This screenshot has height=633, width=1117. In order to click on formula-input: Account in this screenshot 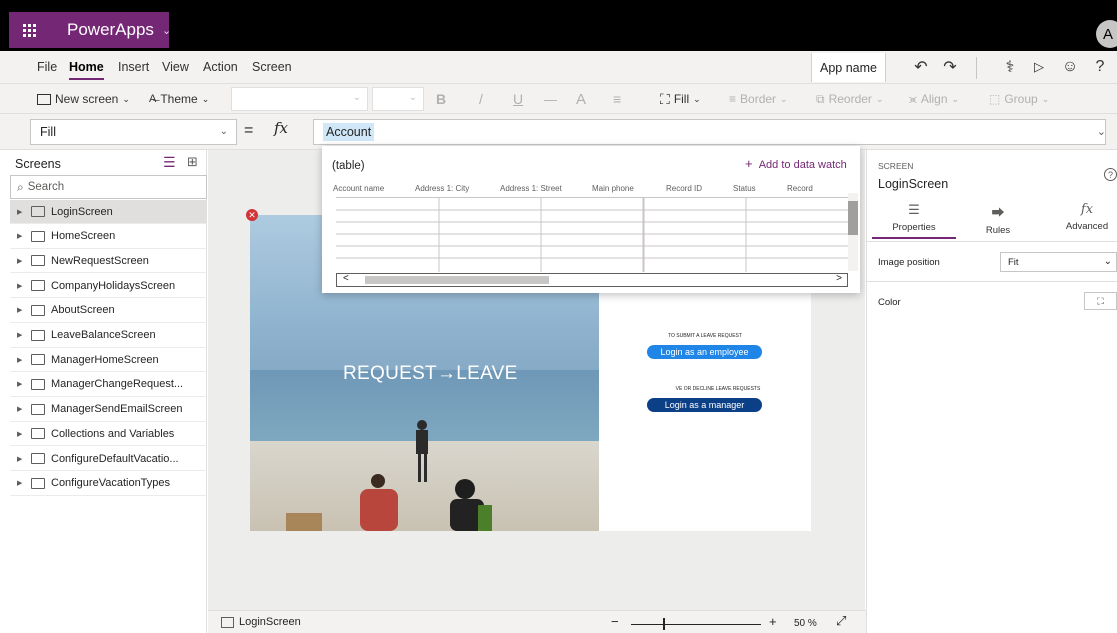, I will do `click(709, 132)`.